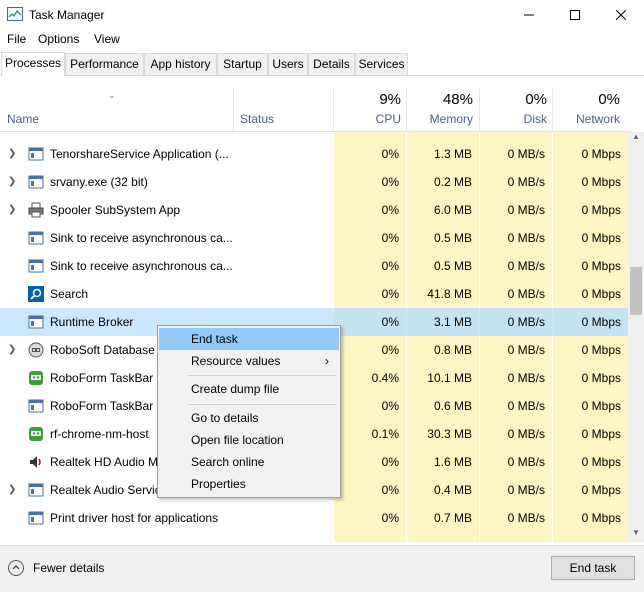 The image size is (644, 592). What do you see at coordinates (327, 361) in the screenshot?
I see `submenu-chevron-icon: ›` at bounding box center [327, 361].